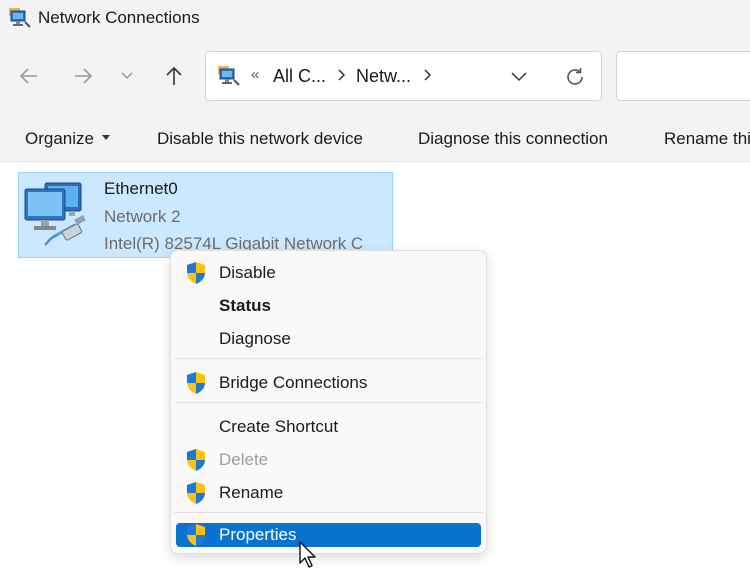 This screenshot has height=584, width=750. What do you see at coordinates (328, 339) in the screenshot?
I see `menu-item-diagnose: Diagnose` at bounding box center [328, 339].